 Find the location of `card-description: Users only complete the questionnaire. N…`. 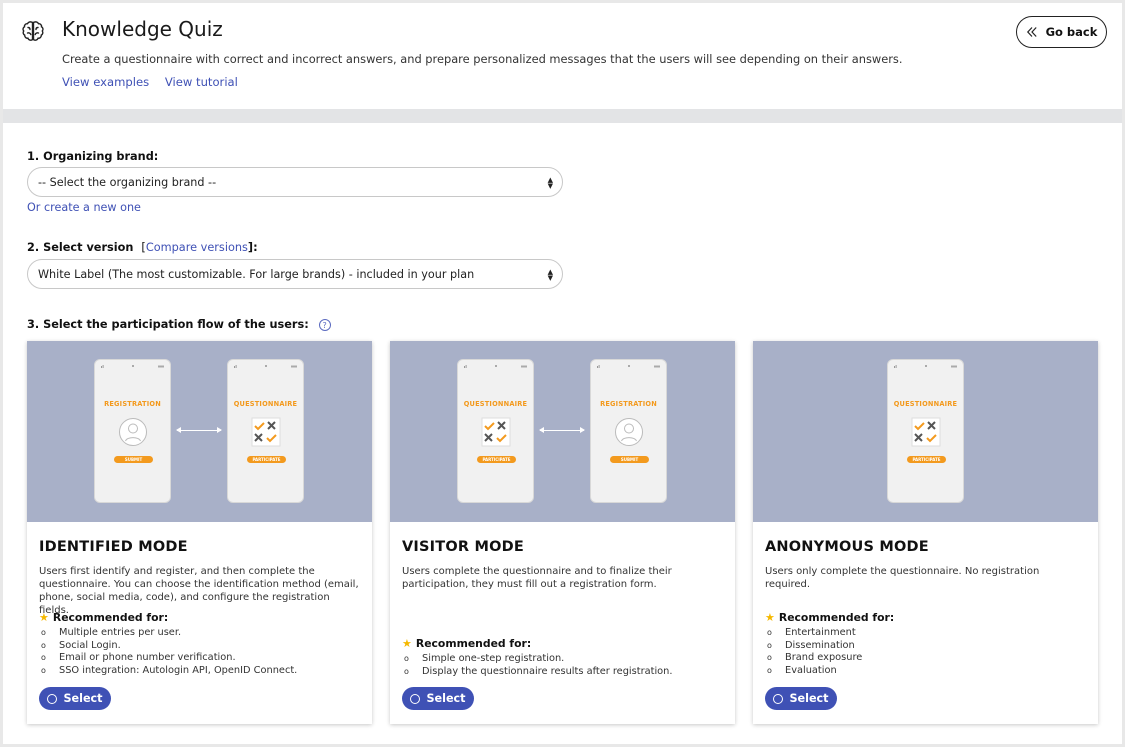

card-description: Users only complete the questionnaire. N… is located at coordinates (902, 578).